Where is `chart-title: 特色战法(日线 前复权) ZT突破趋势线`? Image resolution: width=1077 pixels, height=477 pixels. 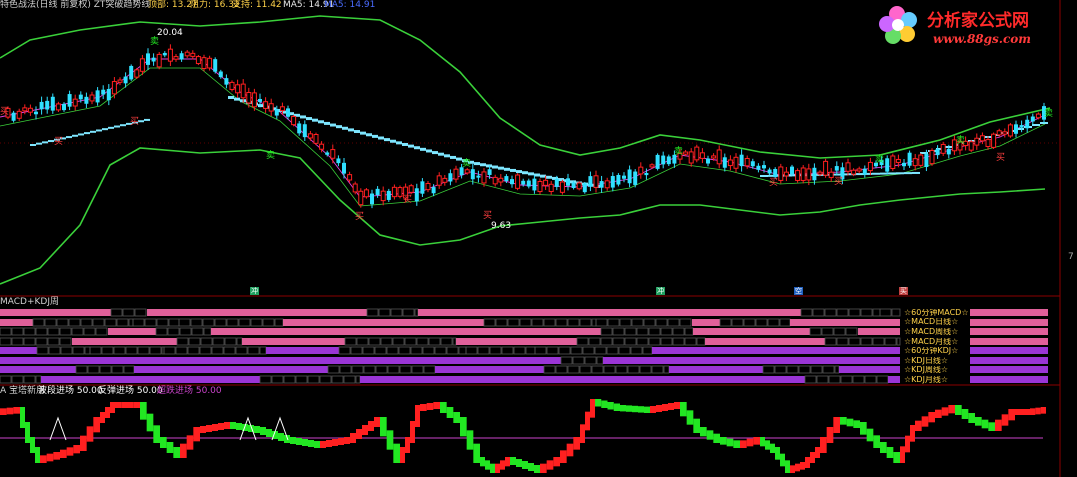 chart-title: 特色战法(日线 前复权) ZT突破趋势线 is located at coordinates (75, 5).